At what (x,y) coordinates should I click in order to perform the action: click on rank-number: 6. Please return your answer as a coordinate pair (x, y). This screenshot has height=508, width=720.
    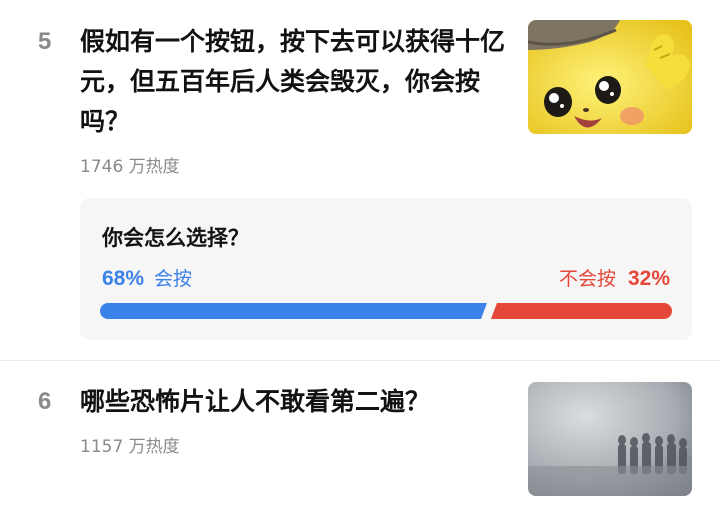
    Looking at the image, I should click on (45, 401).